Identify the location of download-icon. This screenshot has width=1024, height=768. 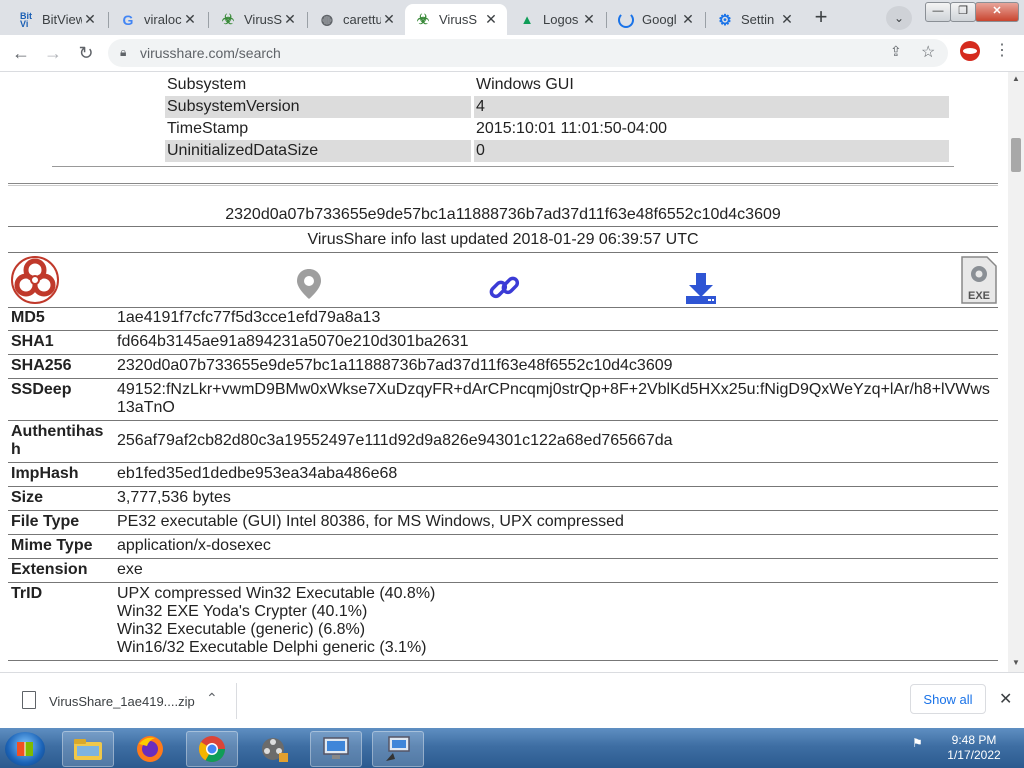
(701, 290).